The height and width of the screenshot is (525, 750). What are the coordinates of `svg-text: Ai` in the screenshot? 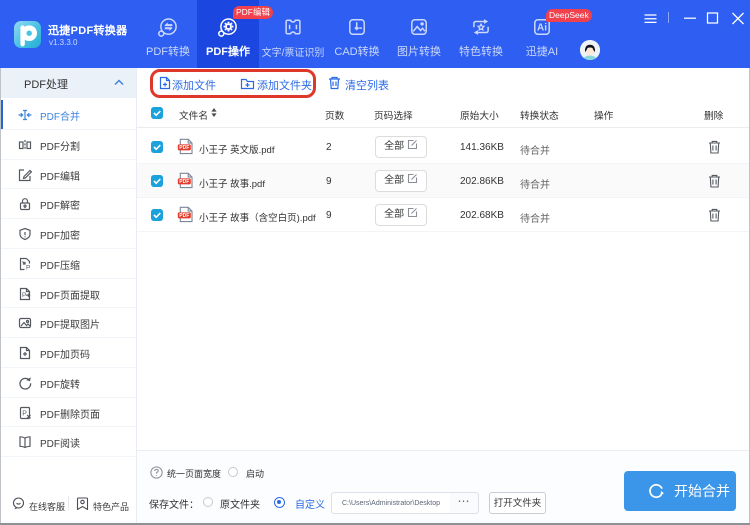 It's located at (542, 27).